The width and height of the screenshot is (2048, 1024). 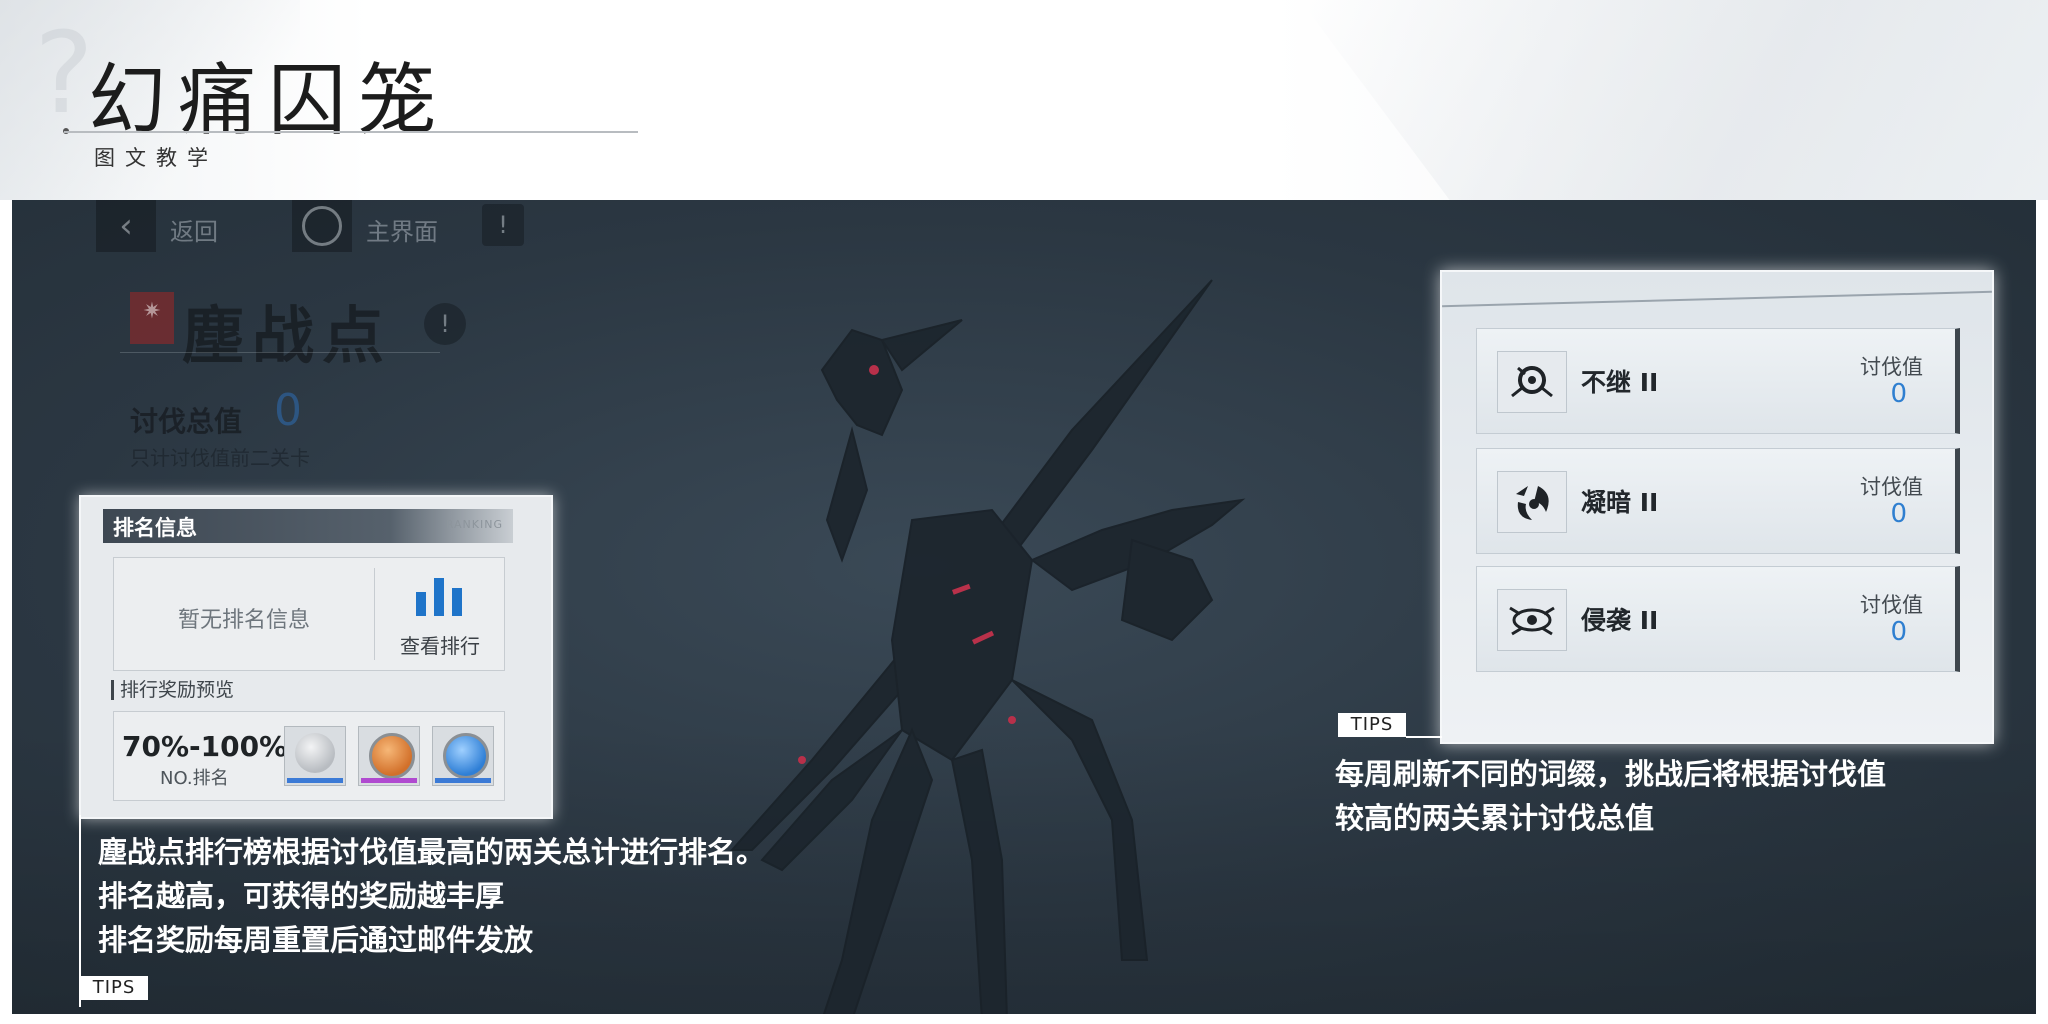 What do you see at coordinates (186, 421) in the screenshot?
I see `total-label: 讨伐总值` at bounding box center [186, 421].